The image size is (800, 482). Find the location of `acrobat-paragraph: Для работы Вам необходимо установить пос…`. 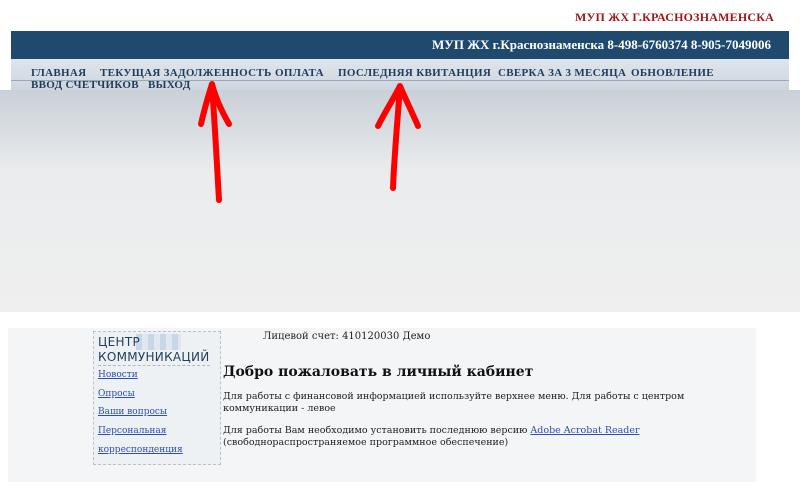

acrobat-paragraph: Для работы Вам необходимо установить пос… is located at coordinates (458, 437).